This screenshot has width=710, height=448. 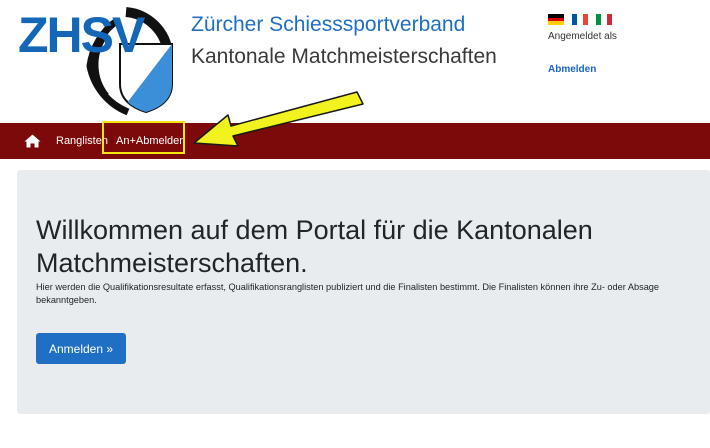 What do you see at coordinates (582, 36) in the screenshot?
I see `logged-in-label: Angemeldet als` at bounding box center [582, 36].